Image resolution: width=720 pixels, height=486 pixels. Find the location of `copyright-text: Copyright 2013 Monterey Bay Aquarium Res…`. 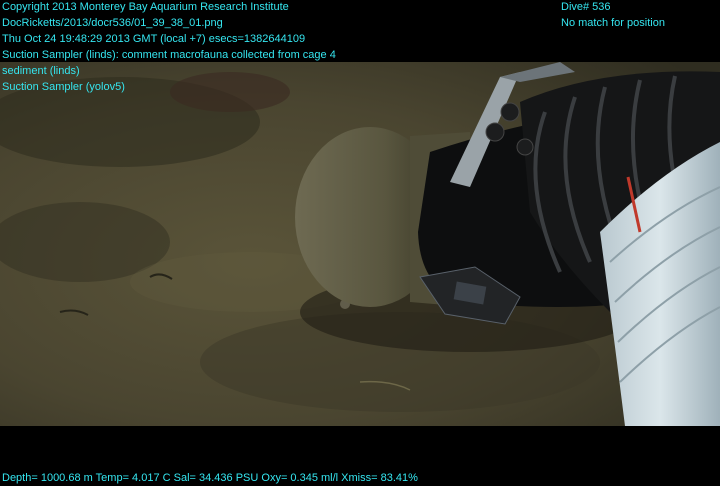

copyright-text: Copyright 2013 Monterey Bay Aquarium Res… is located at coordinates (145, 7).